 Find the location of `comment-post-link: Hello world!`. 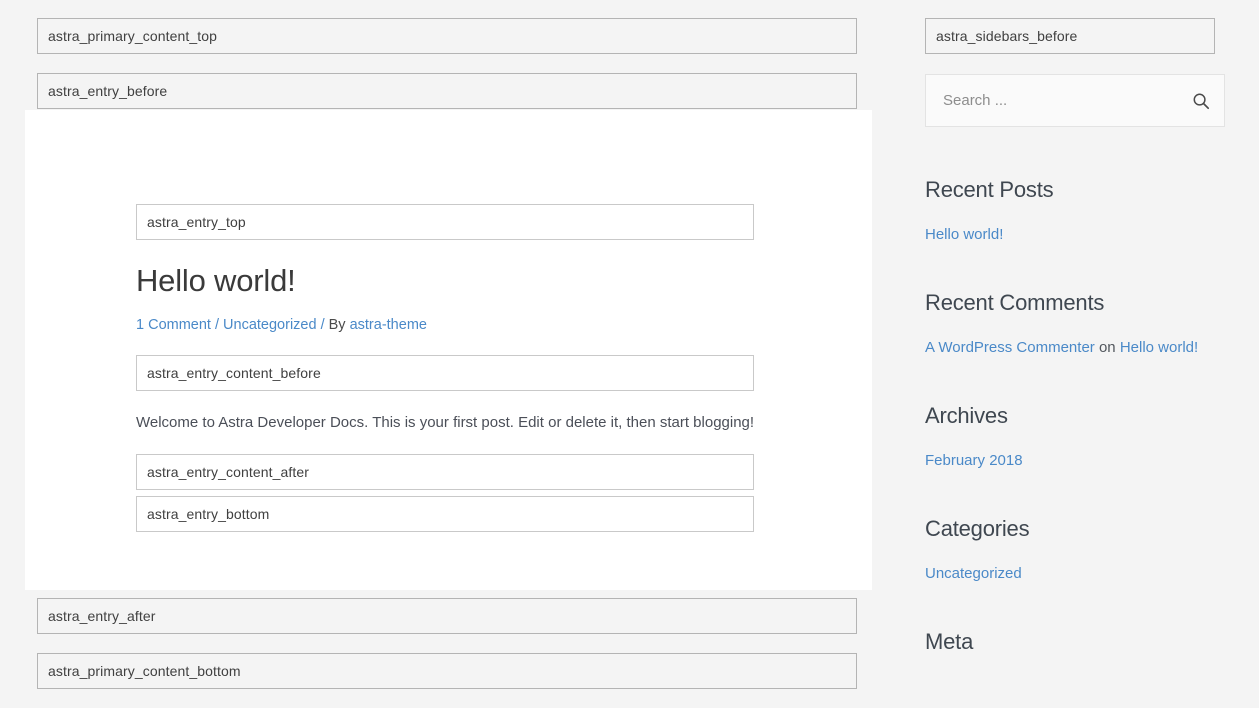

comment-post-link: Hello world! is located at coordinates (1159, 347).